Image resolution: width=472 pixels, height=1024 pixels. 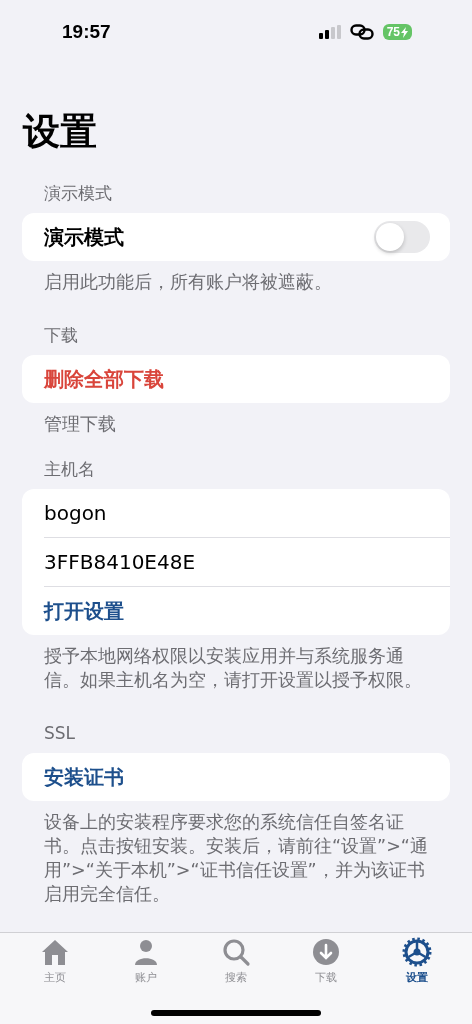 What do you see at coordinates (397, 32) in the screenshot?
I see `battery-indicator: 75` at bounding box center [397, 32].